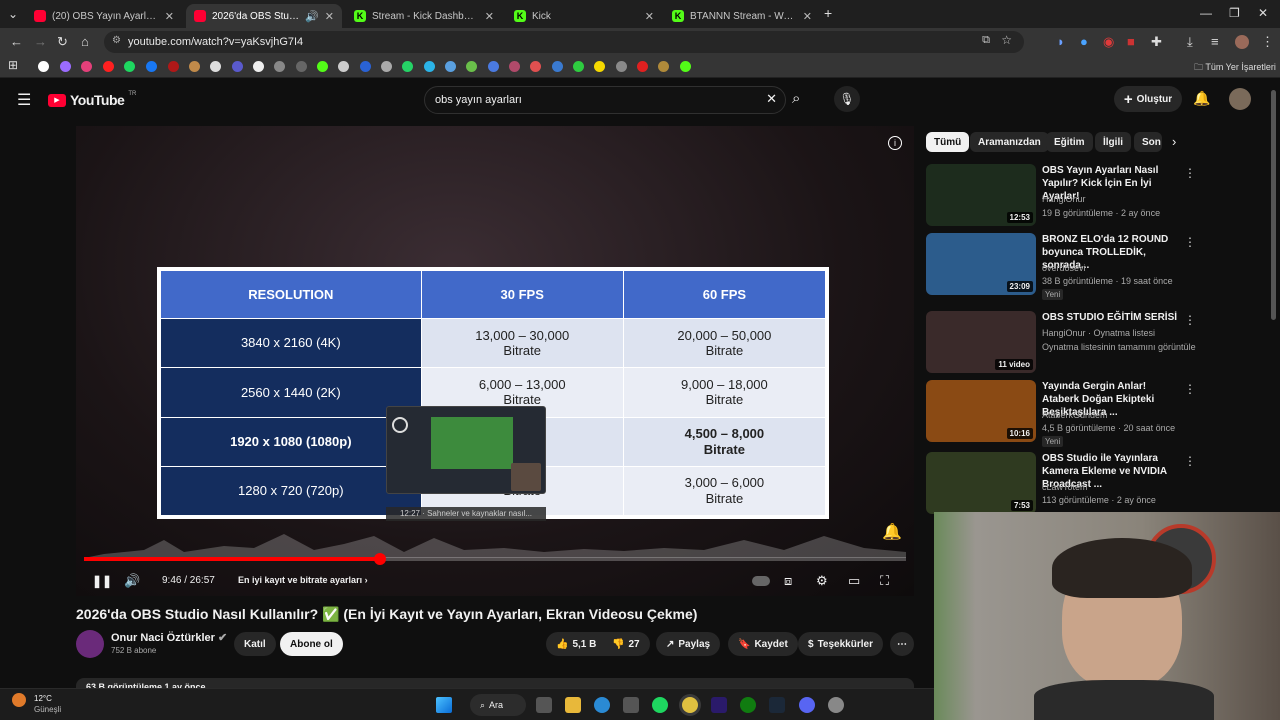 The width and height of the screenshot is (1280, 720). What do you see at coordinates (1235, 68) in the screenshot?
I see `all-bookmarks-folder: 🗀 Tüm Yer İşaretleri` at bounding box center [1235, 68].